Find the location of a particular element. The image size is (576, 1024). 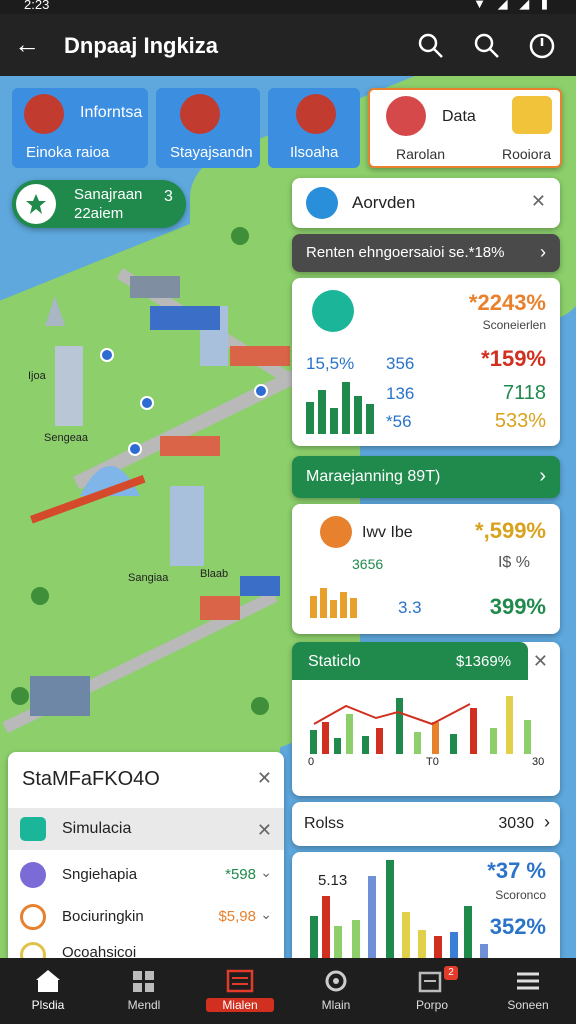

axis-tick: 30 is located at coordinates (538, 762).